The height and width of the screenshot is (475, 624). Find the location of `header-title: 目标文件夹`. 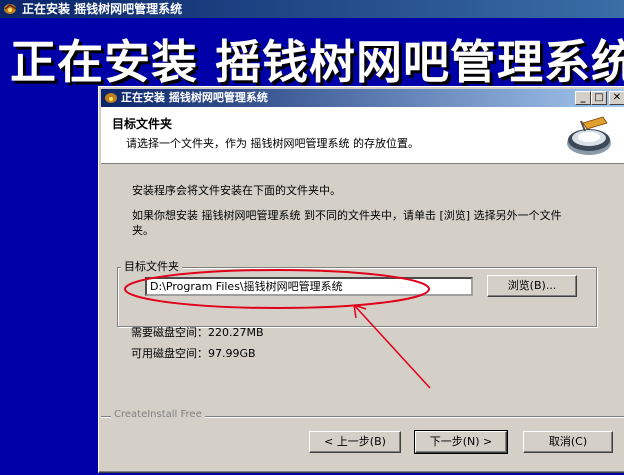

header-title: 目标文件夹 is located at coordinates (142, 124).